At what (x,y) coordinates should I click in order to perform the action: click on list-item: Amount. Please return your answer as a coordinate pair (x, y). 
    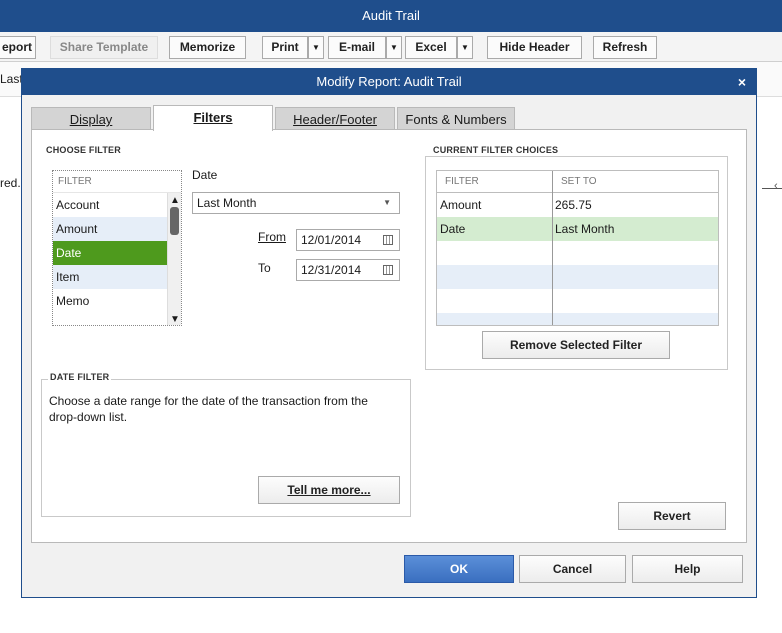
    Looking at the image, I should click on (117, 229).